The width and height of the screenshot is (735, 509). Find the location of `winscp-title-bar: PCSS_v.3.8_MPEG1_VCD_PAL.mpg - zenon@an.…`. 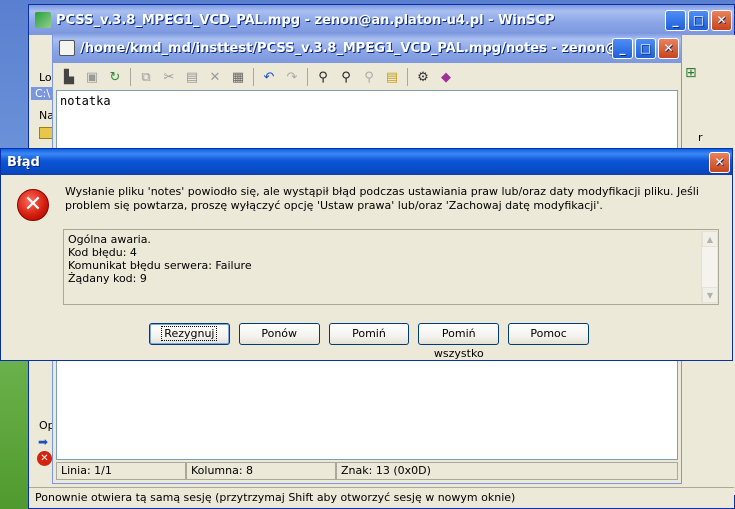

winscp-title-bar: PCSS_v.3.8_MPEG1_VCD_PAL.mpg - zenon@an.… is located at coordinates (381, 20).